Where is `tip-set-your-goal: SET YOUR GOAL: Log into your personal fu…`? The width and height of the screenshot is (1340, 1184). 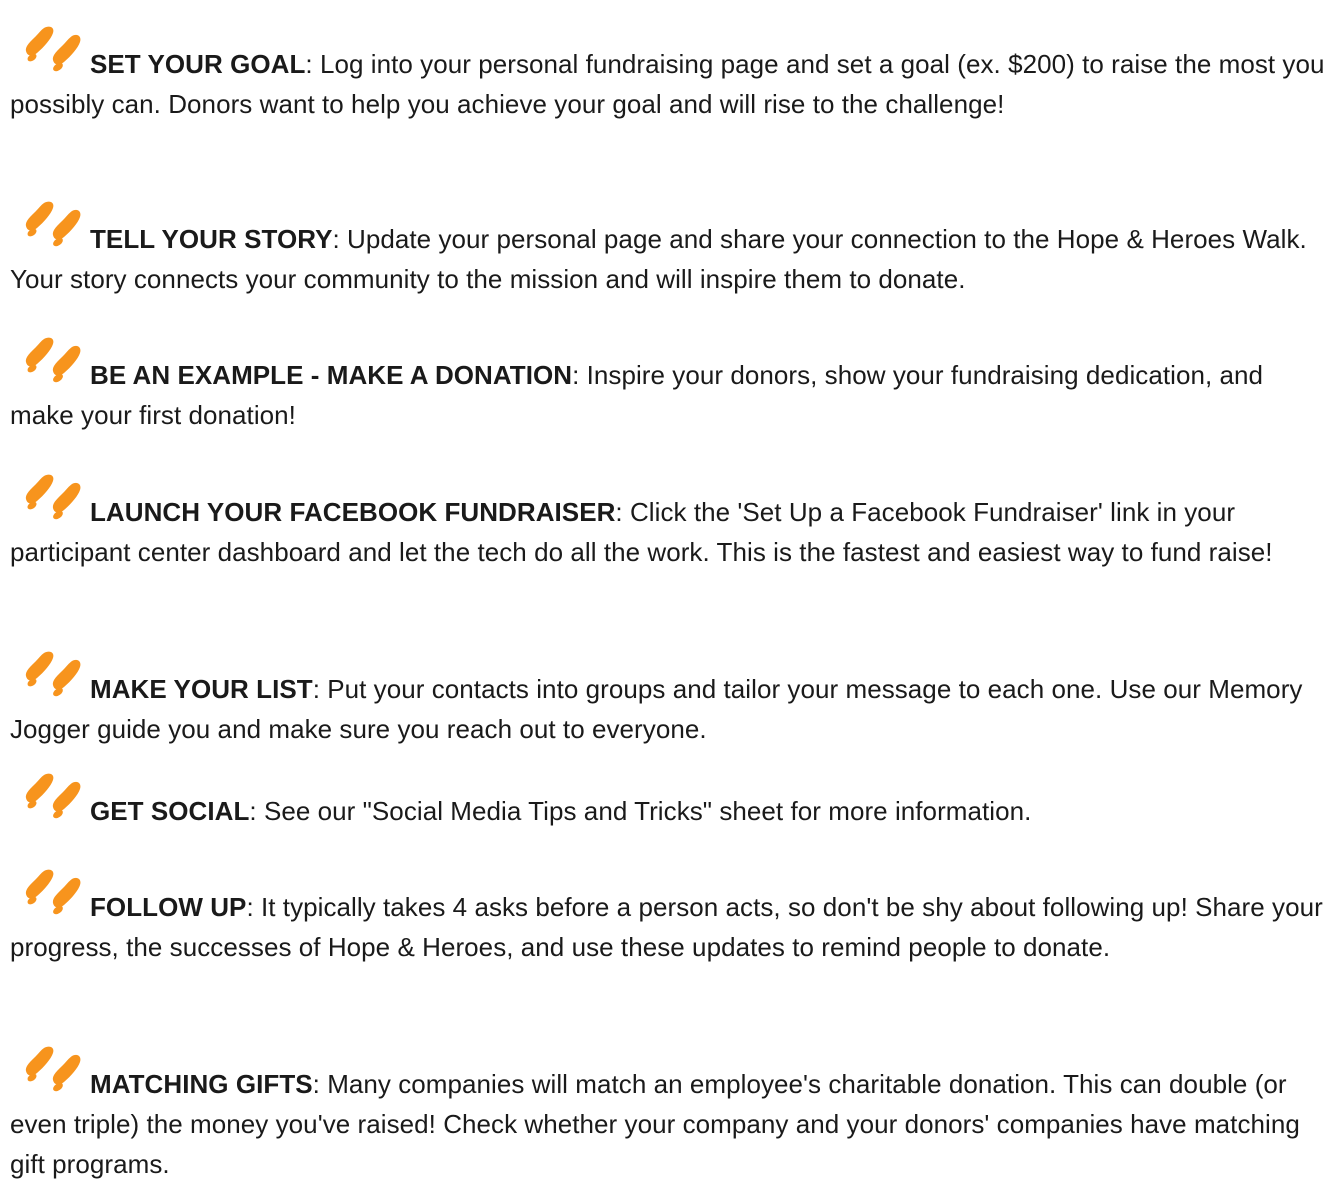 tip-set-your-goal: SET YOUR GOAL: Log into your personal fu… is located at coordinates (671, 83).